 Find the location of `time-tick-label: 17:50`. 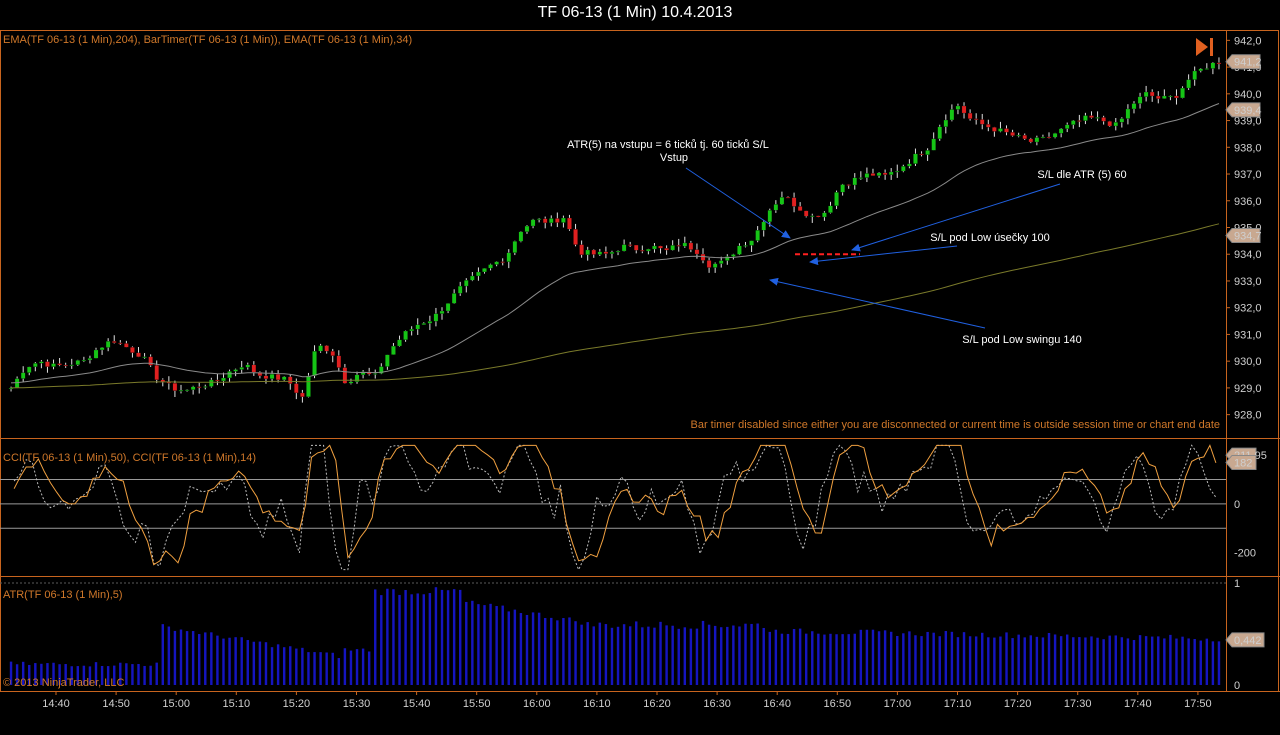

time-tick-label: 17:50 is located at coordinates (1198, 704).